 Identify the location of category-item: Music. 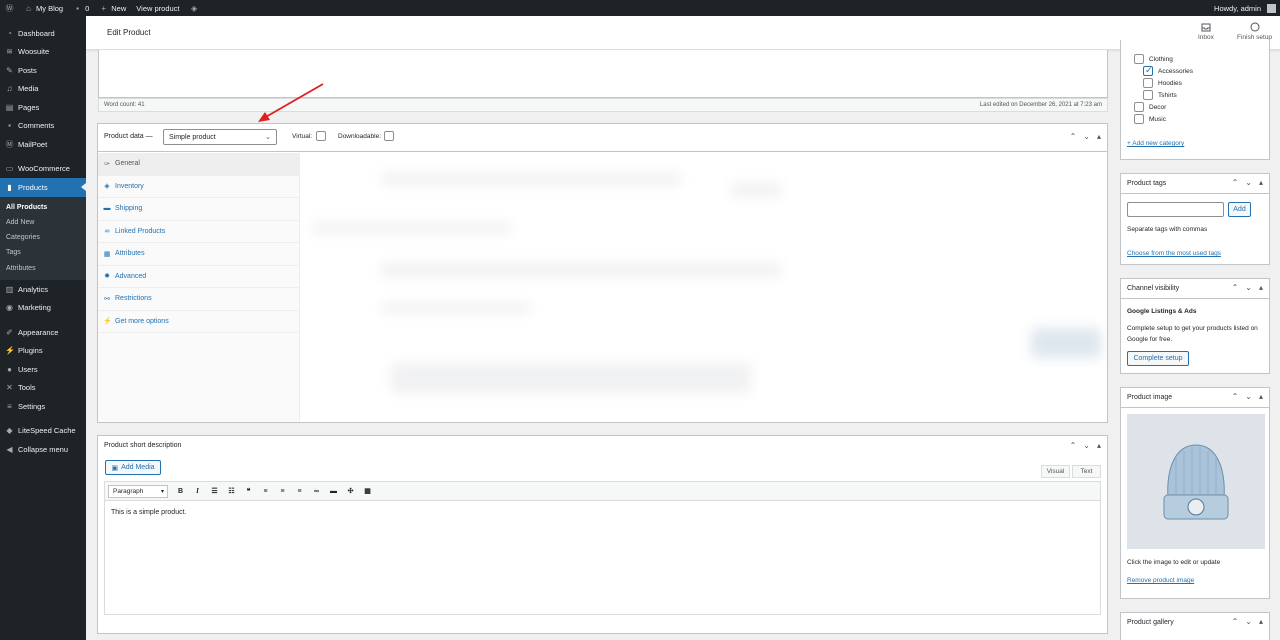
(1150, 119).